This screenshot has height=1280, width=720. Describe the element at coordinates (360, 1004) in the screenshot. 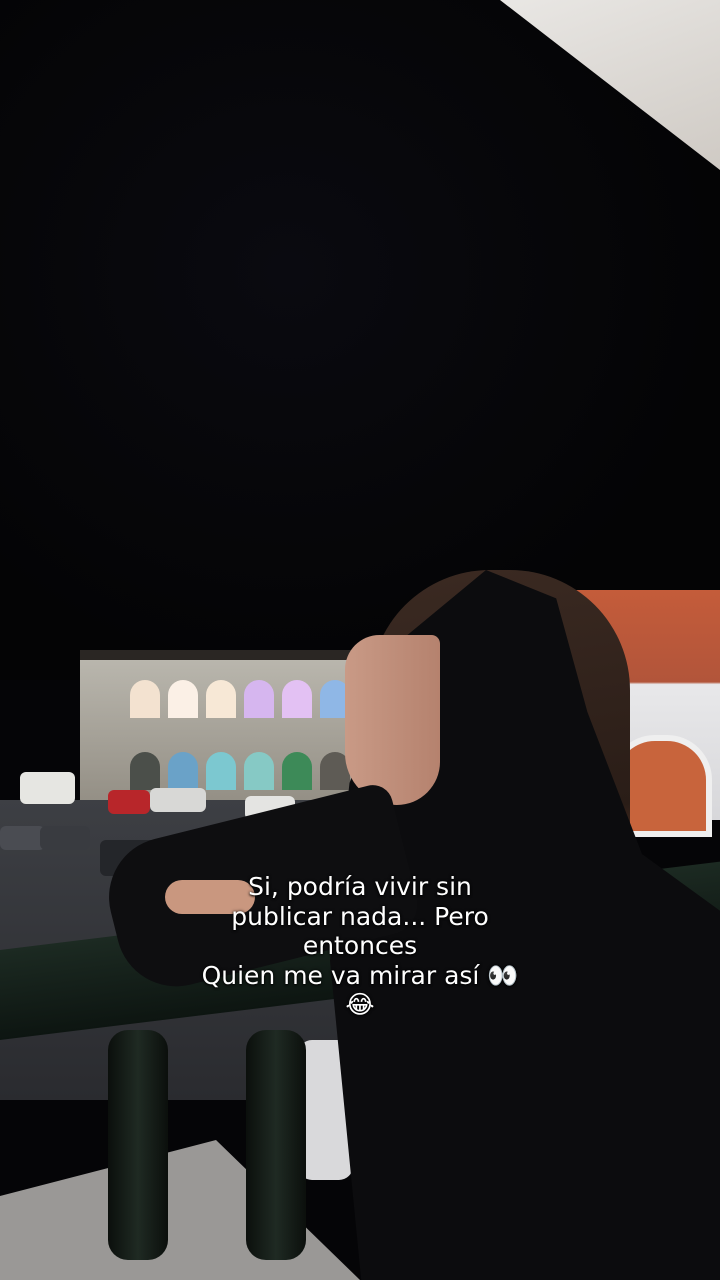

I see `caption-emoji: 😂` at that location.